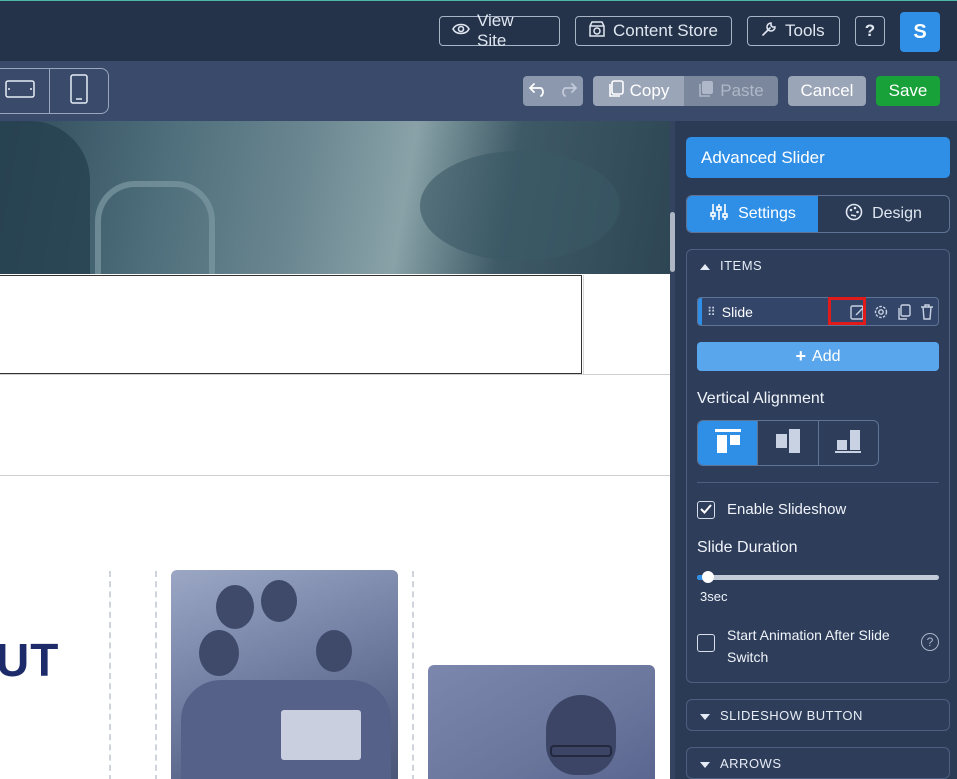 Image resolution: width=957 pixels, height=779 pixels. I want to click on selected-block-outline, so click(291, 324).